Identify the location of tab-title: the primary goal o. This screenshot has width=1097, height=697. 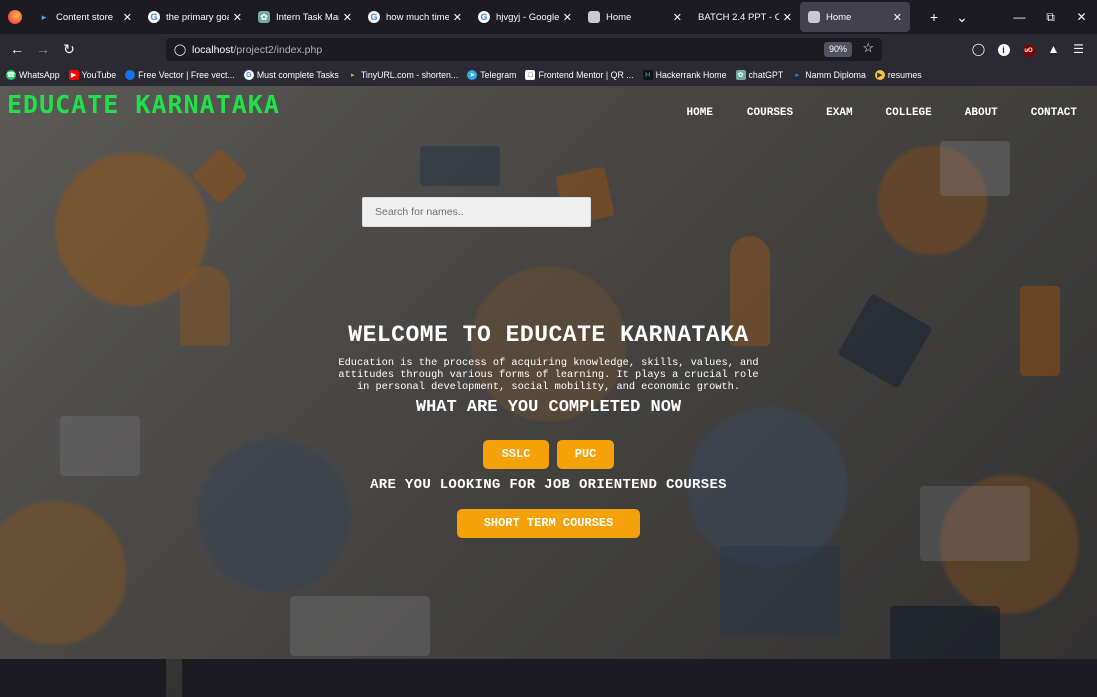
(197, 17).